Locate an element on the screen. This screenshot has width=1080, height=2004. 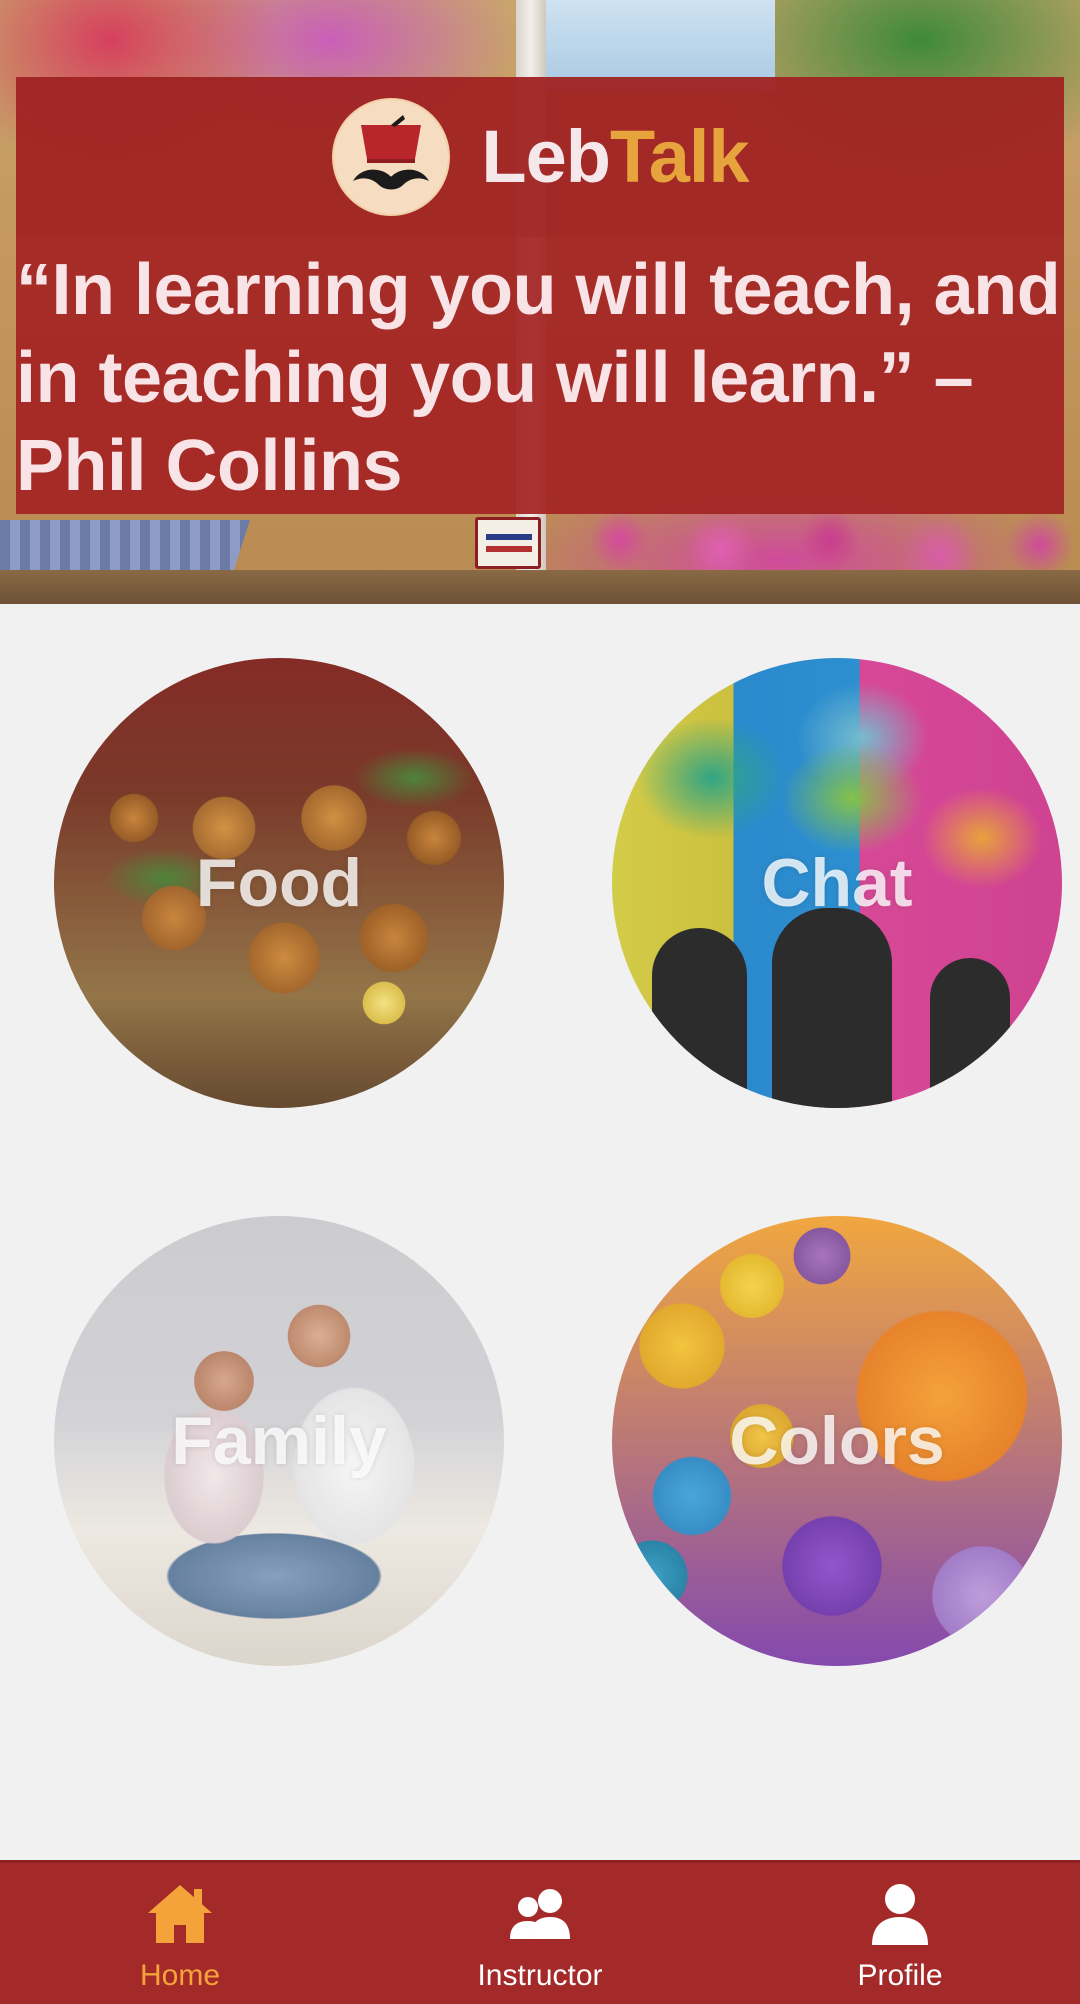
nav-home-label: Home is located at coordinates (180, 1975).